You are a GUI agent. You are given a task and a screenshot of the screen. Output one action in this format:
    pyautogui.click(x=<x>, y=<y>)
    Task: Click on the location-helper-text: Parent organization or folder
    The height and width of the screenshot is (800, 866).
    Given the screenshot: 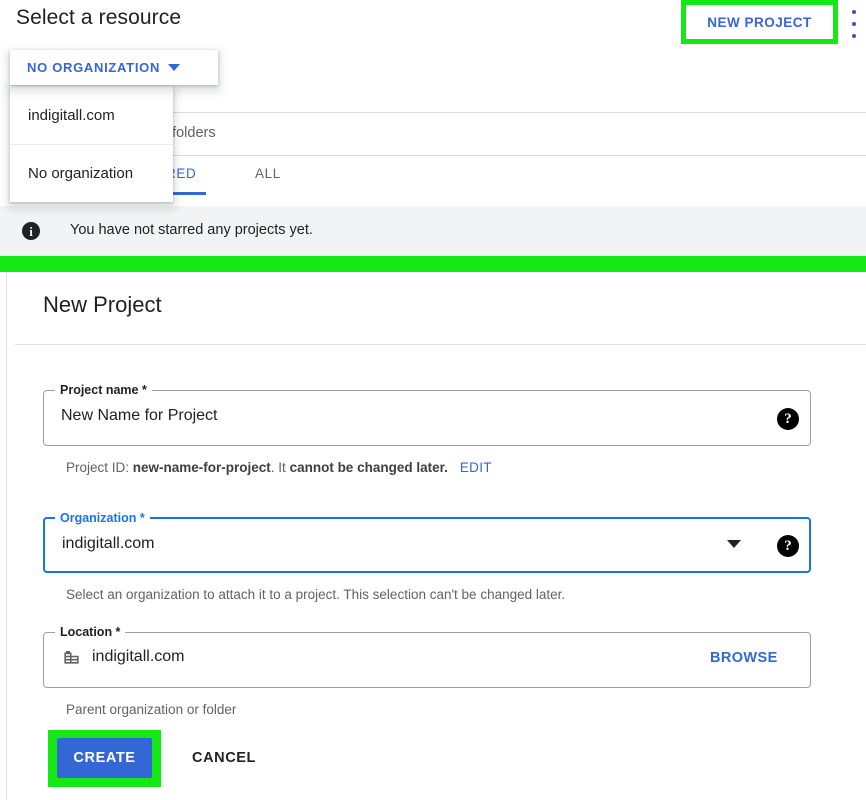 What is the action you would take?
    pyautogui.click(x=151, y=709)
    